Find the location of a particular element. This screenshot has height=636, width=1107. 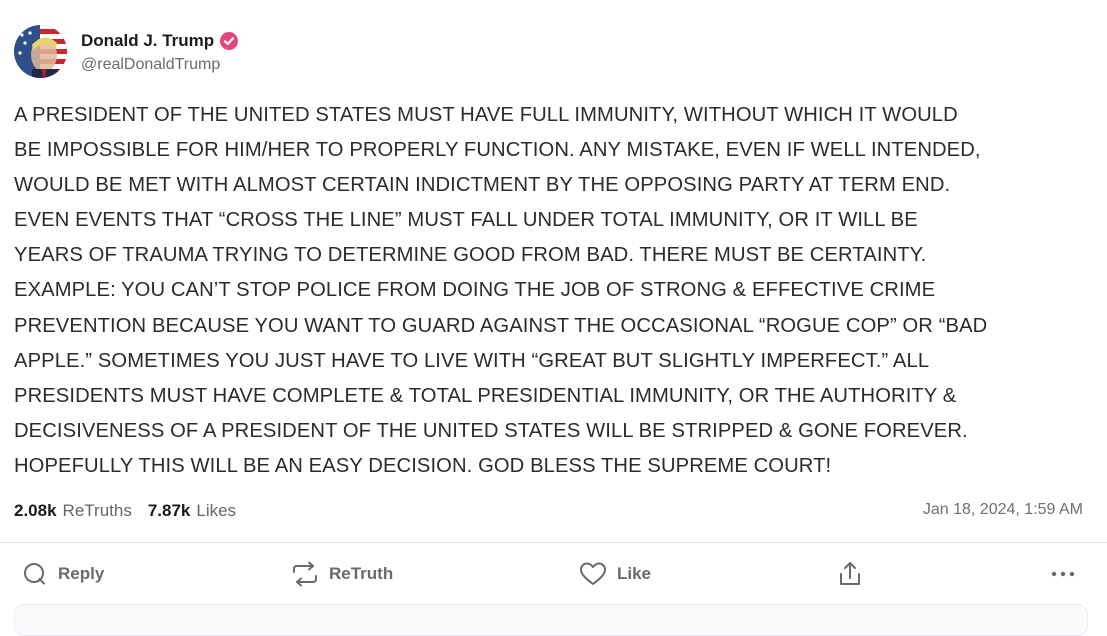

retruths-label: ReTruths is located at coordinates (97, 510).